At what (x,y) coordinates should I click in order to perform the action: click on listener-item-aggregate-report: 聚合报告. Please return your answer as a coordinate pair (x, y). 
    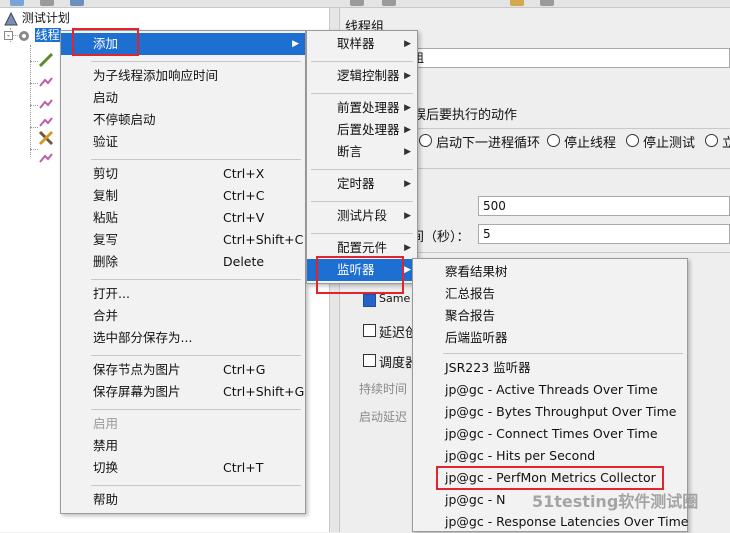
    Looking at the image, I should click on (550, 316).